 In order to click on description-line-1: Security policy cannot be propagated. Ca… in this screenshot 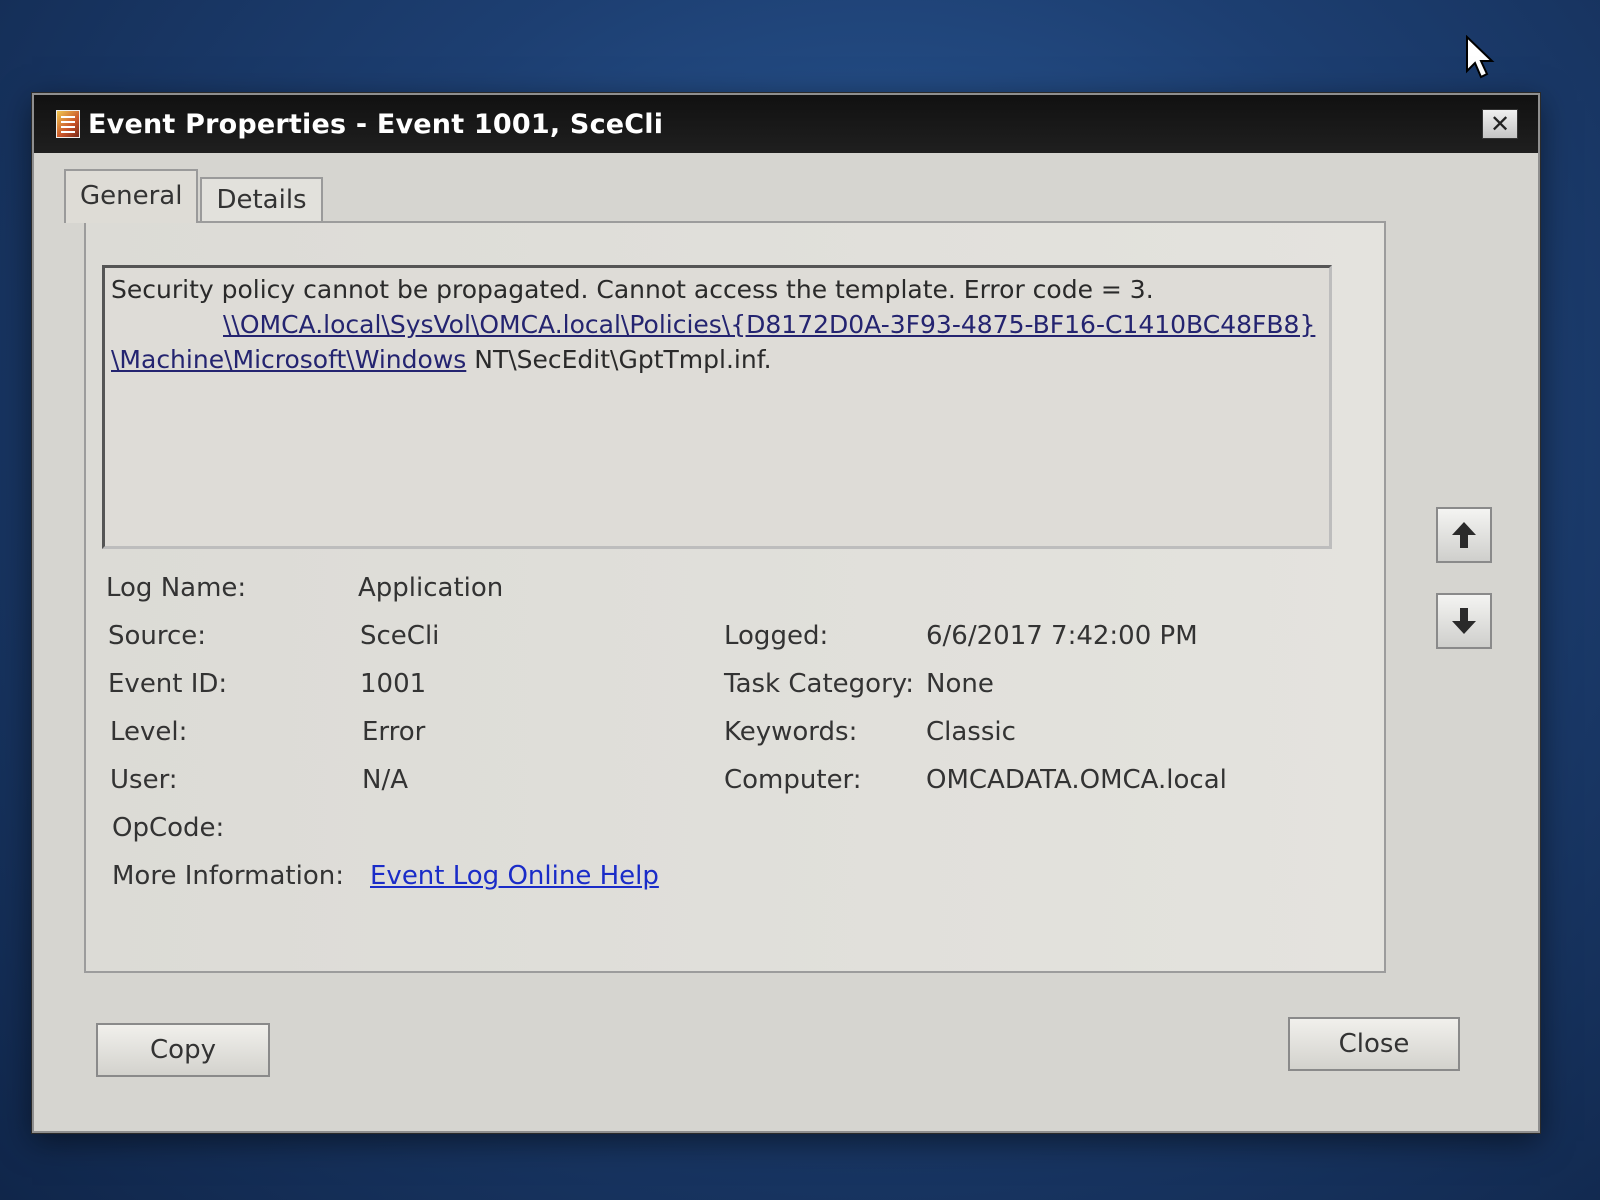, I will do `click(632, 289)`.